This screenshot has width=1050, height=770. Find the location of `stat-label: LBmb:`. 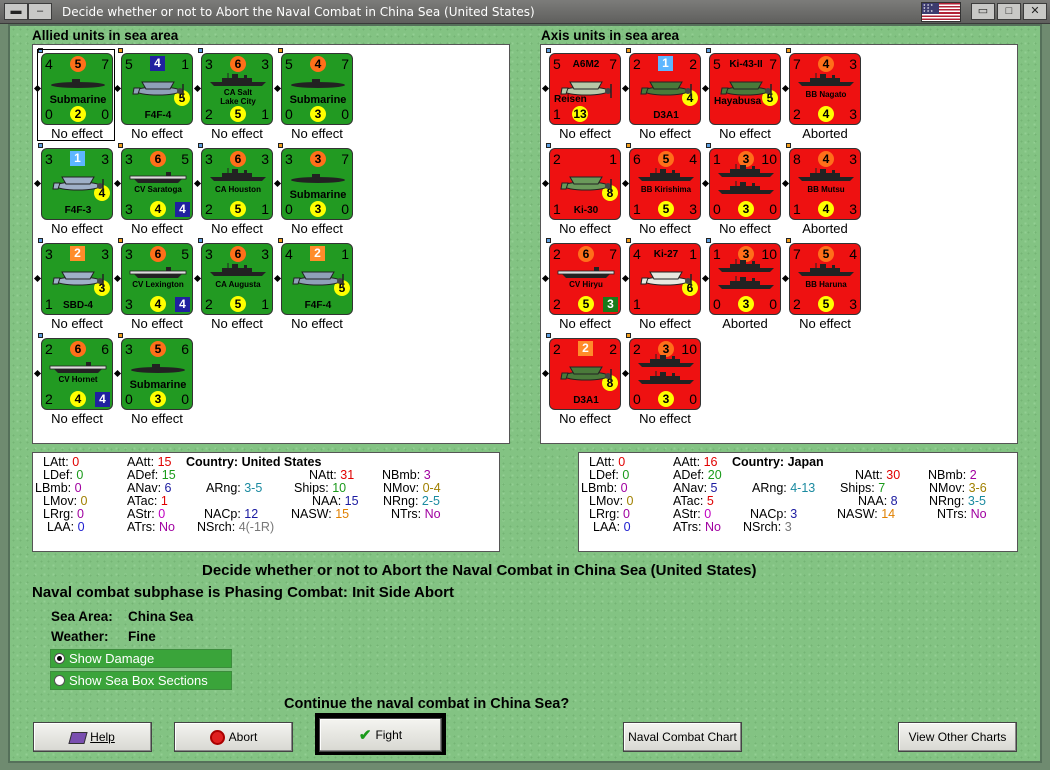

stat-label: LBmb: is located at coordinates (601, 488).